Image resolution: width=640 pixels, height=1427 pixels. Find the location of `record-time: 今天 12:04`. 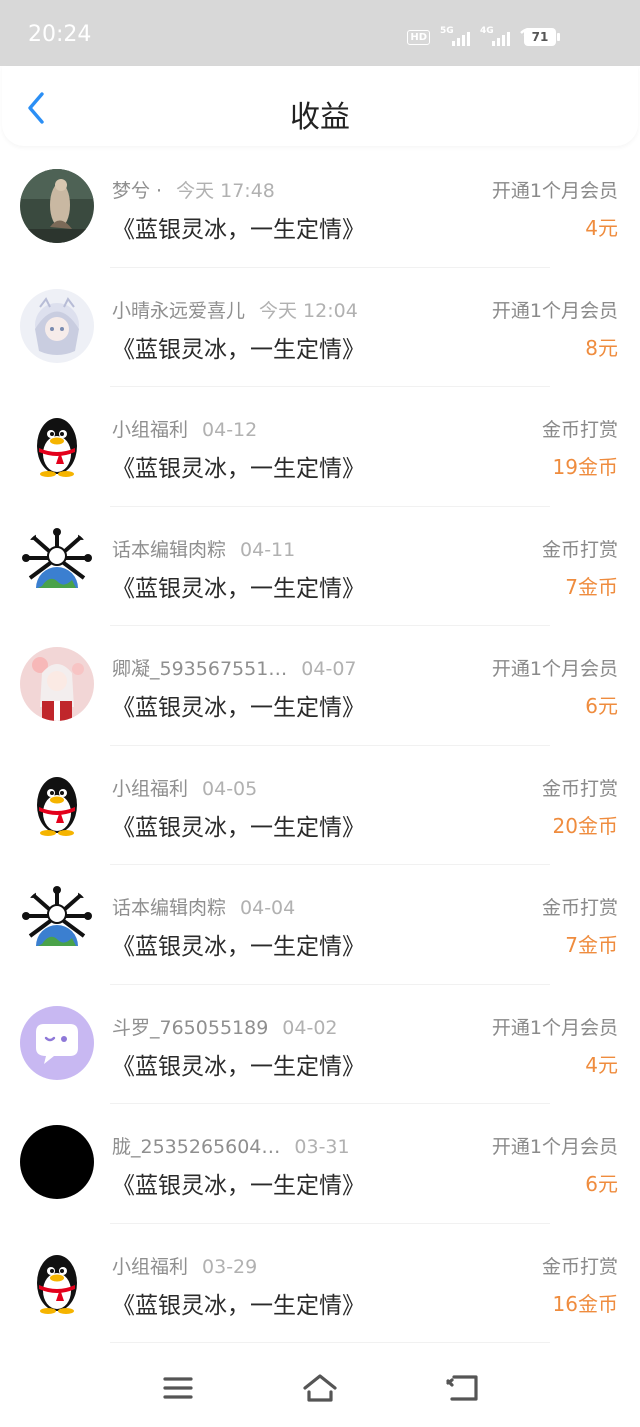

record-time: 今天 12:04 is located at coordinates (308, 310).